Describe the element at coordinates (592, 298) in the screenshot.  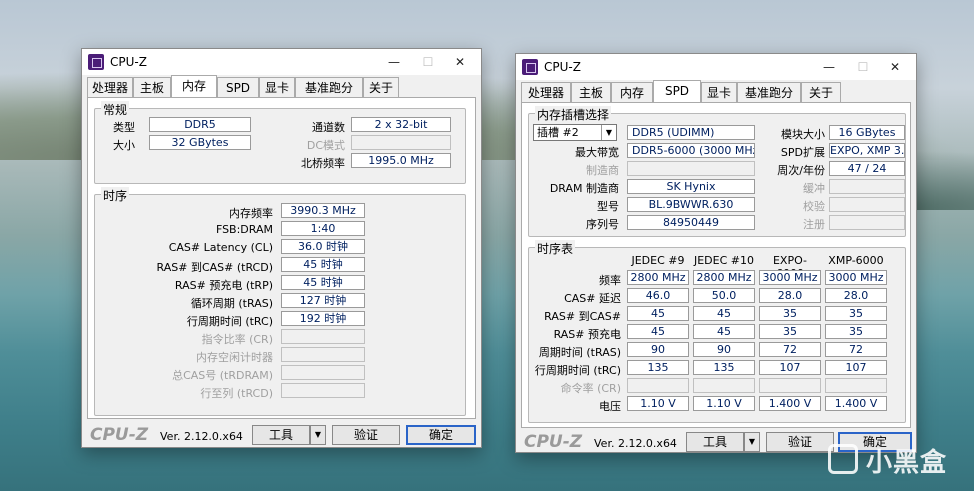
I see `timing-row-label: CAS# 延迟` at that location.